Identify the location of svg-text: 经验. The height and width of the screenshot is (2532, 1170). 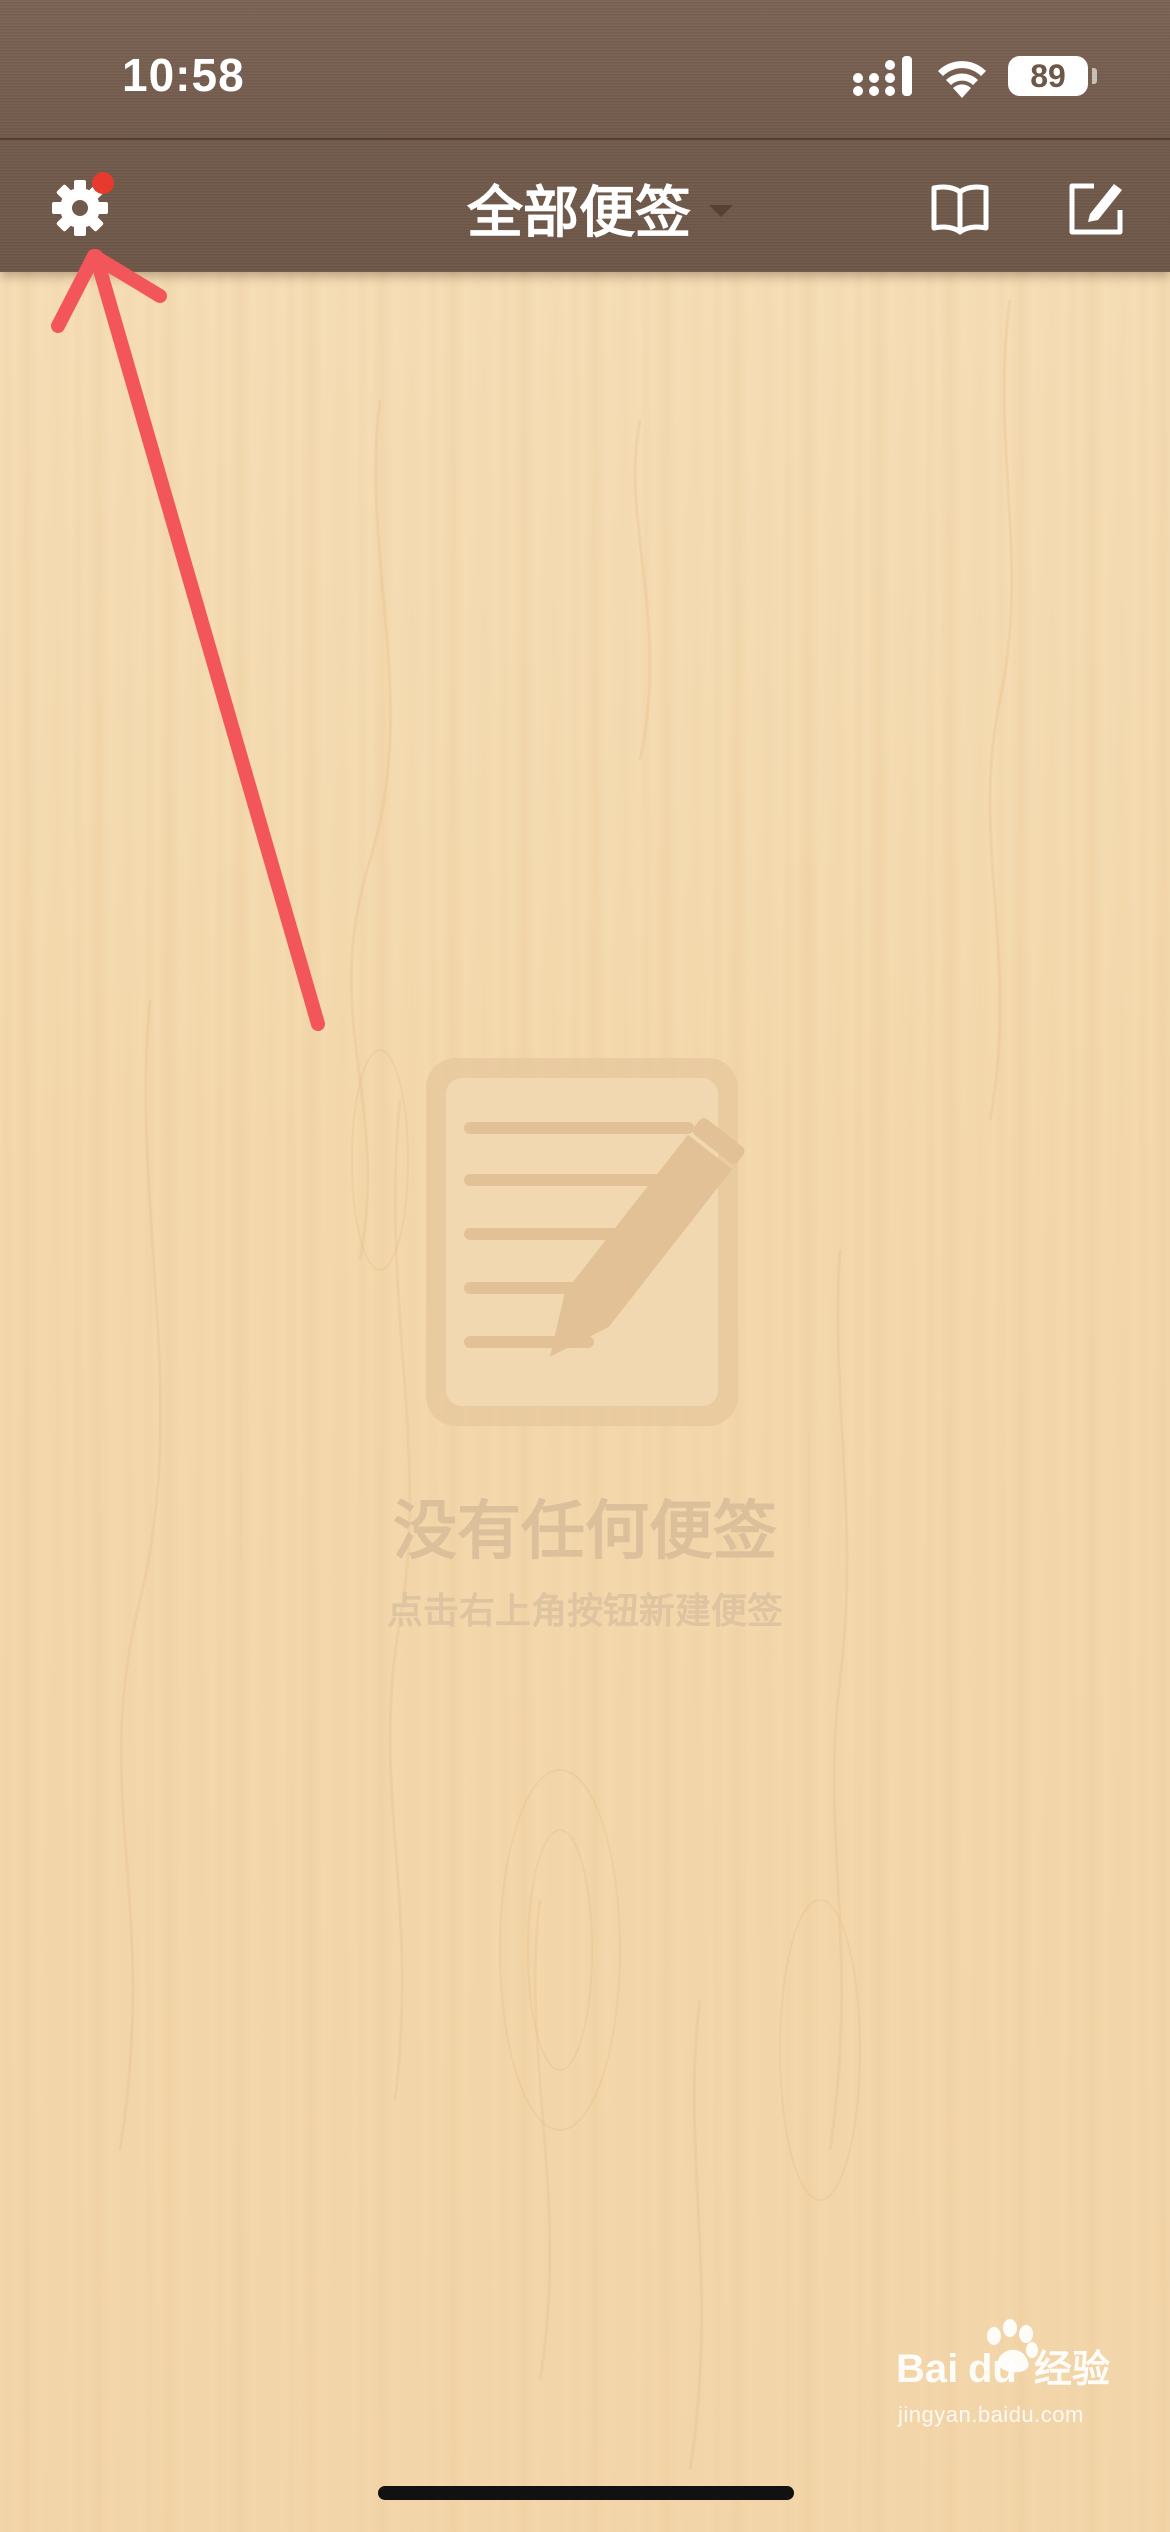
(1072, 2369).